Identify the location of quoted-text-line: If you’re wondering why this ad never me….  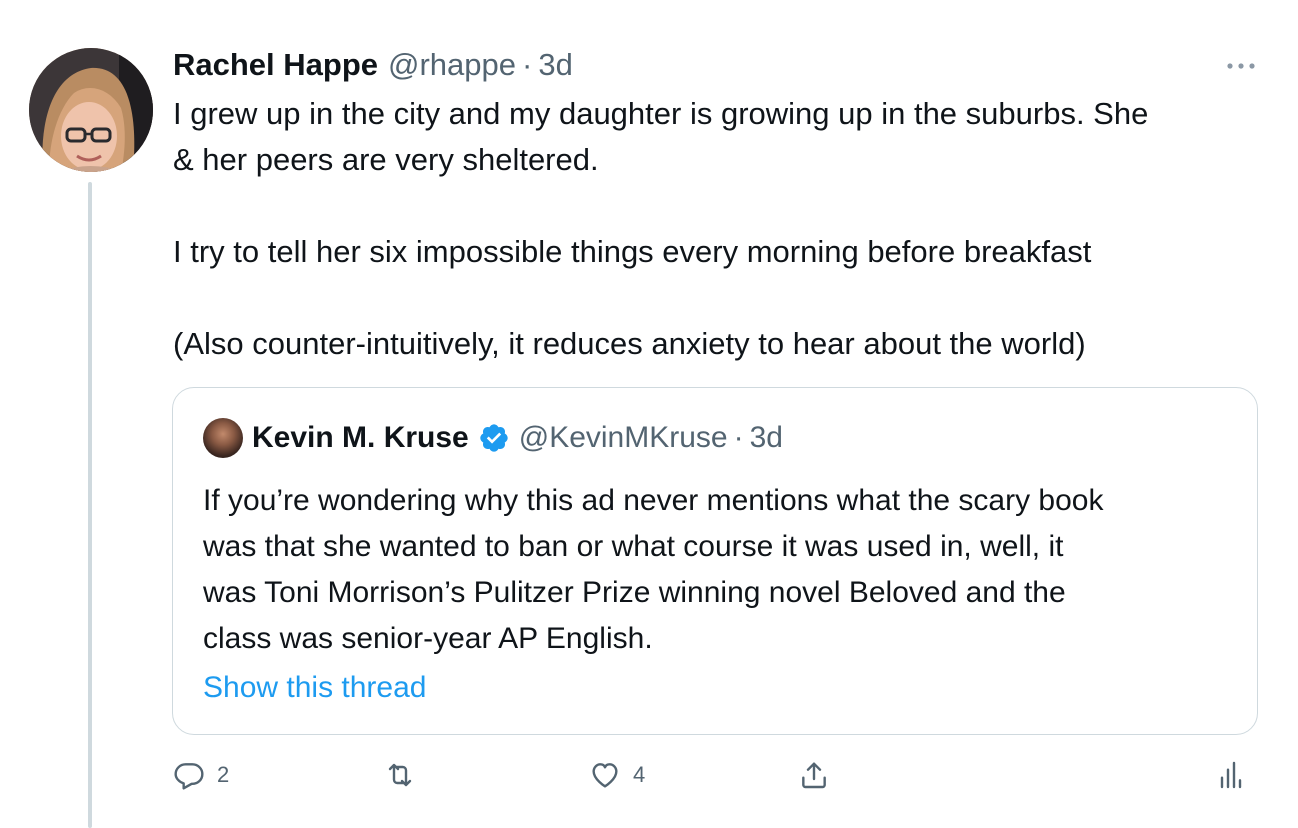
(653, 500).